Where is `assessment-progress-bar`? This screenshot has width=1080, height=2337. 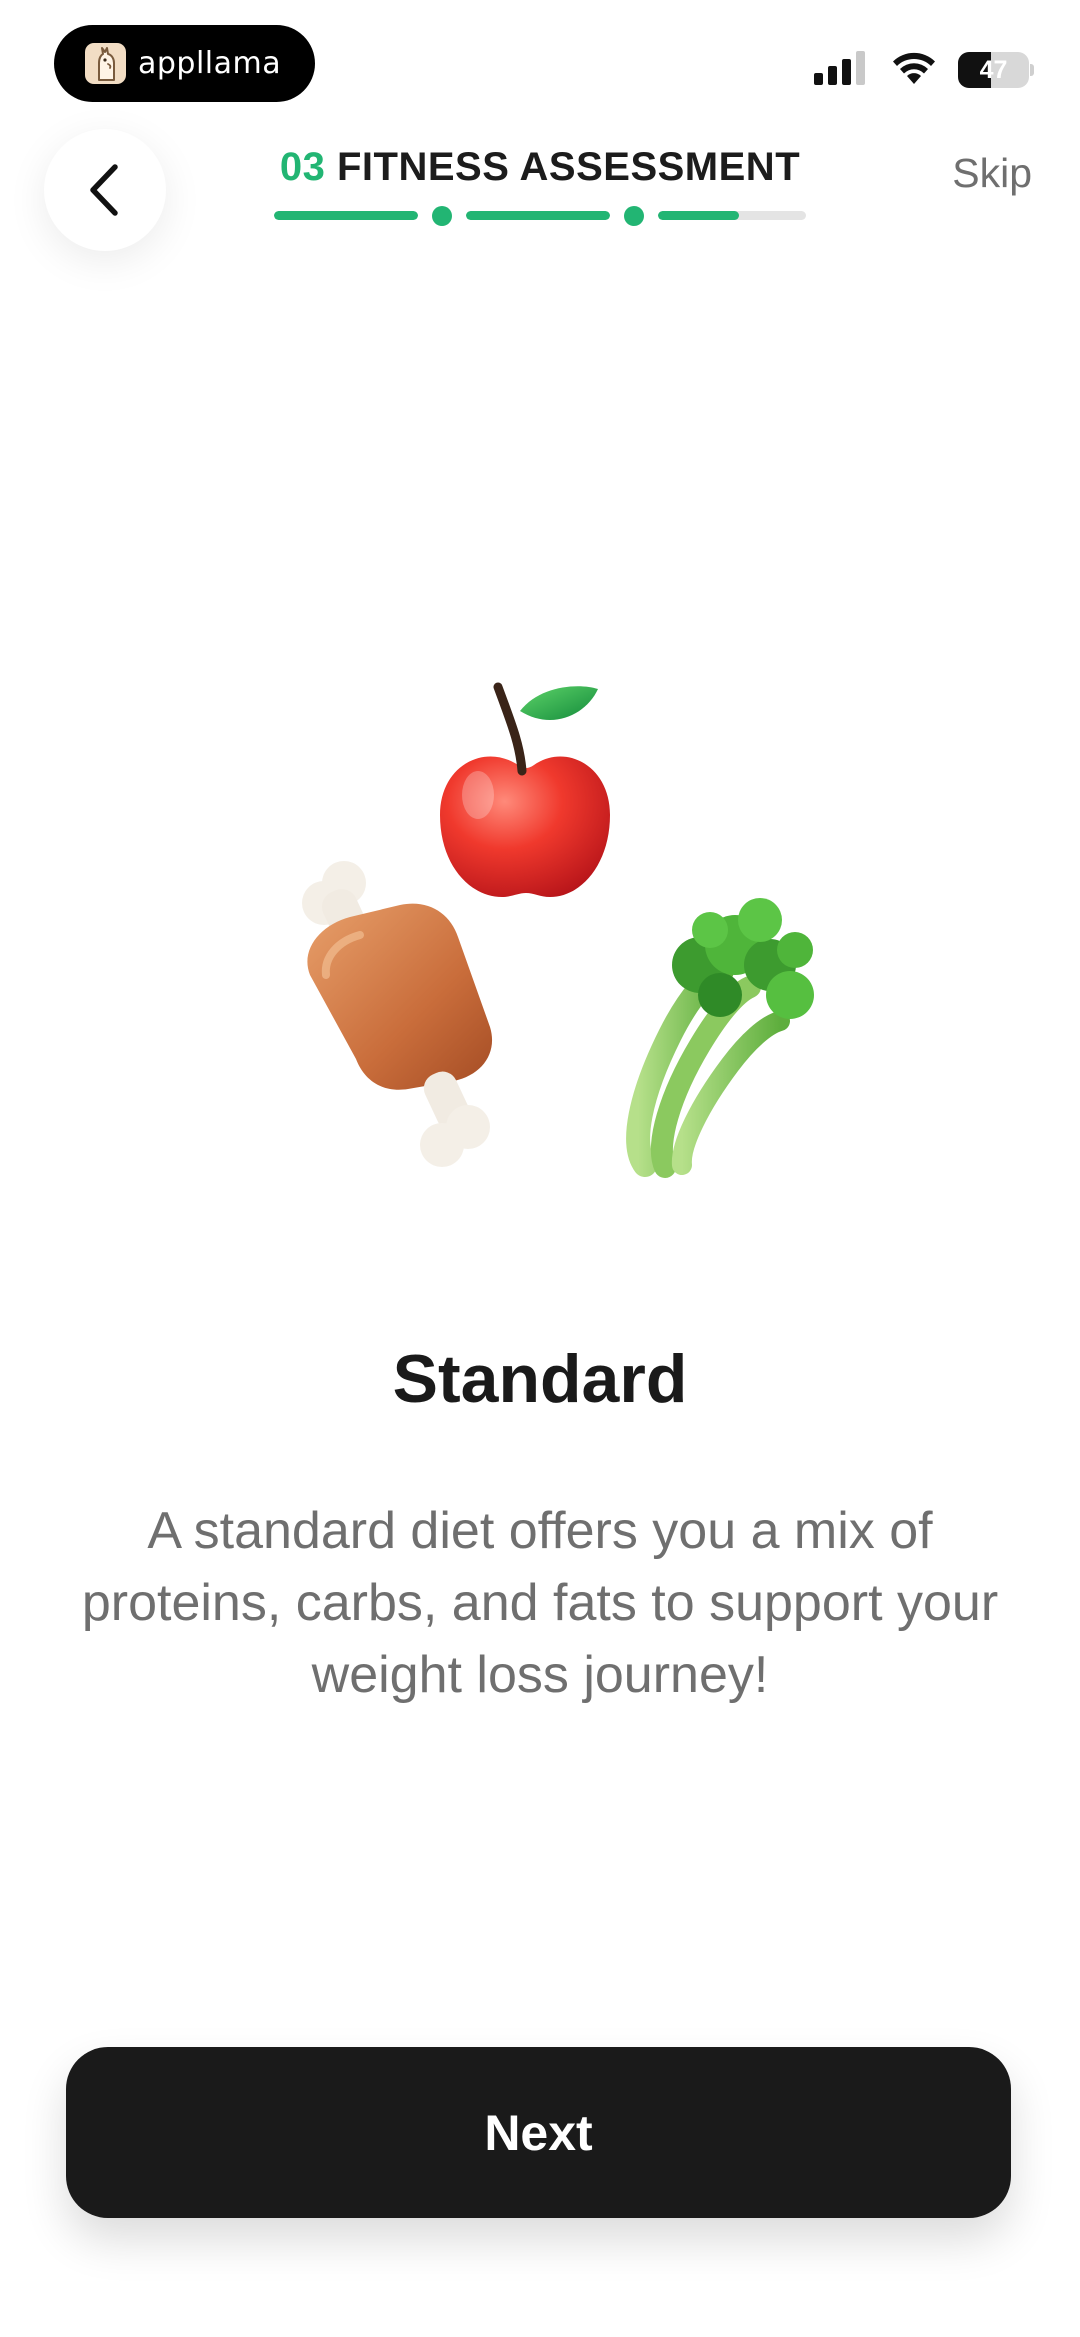 assessment-progress-bar is located at coordinates (540, 216).